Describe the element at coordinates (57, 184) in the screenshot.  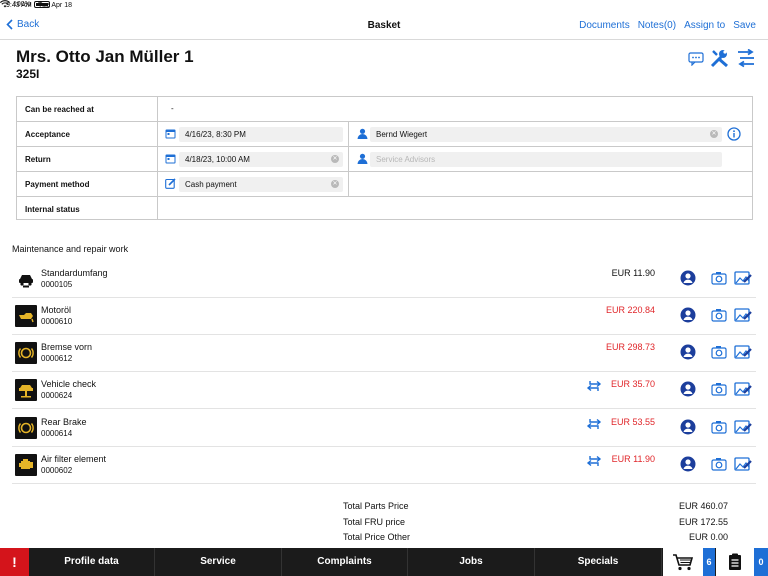
I see `payment-label: Payment method` at that location.